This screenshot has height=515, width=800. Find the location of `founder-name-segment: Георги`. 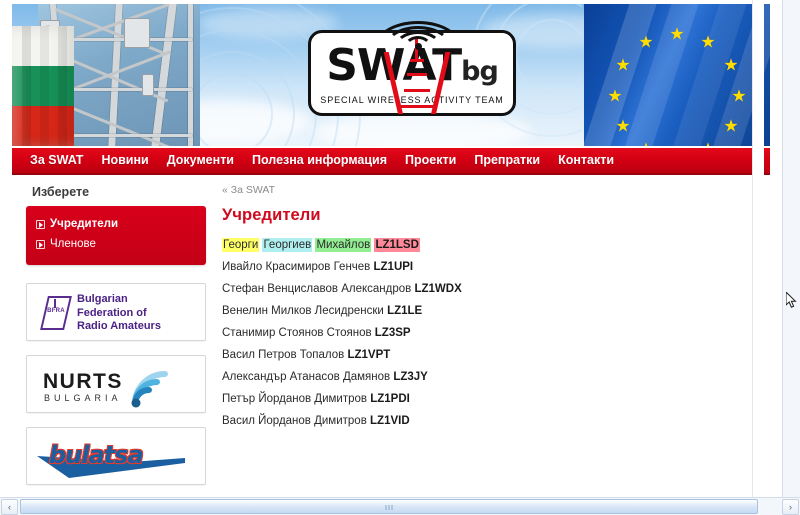

founder-name-segment: Георги is located at coordinates (241, 245).